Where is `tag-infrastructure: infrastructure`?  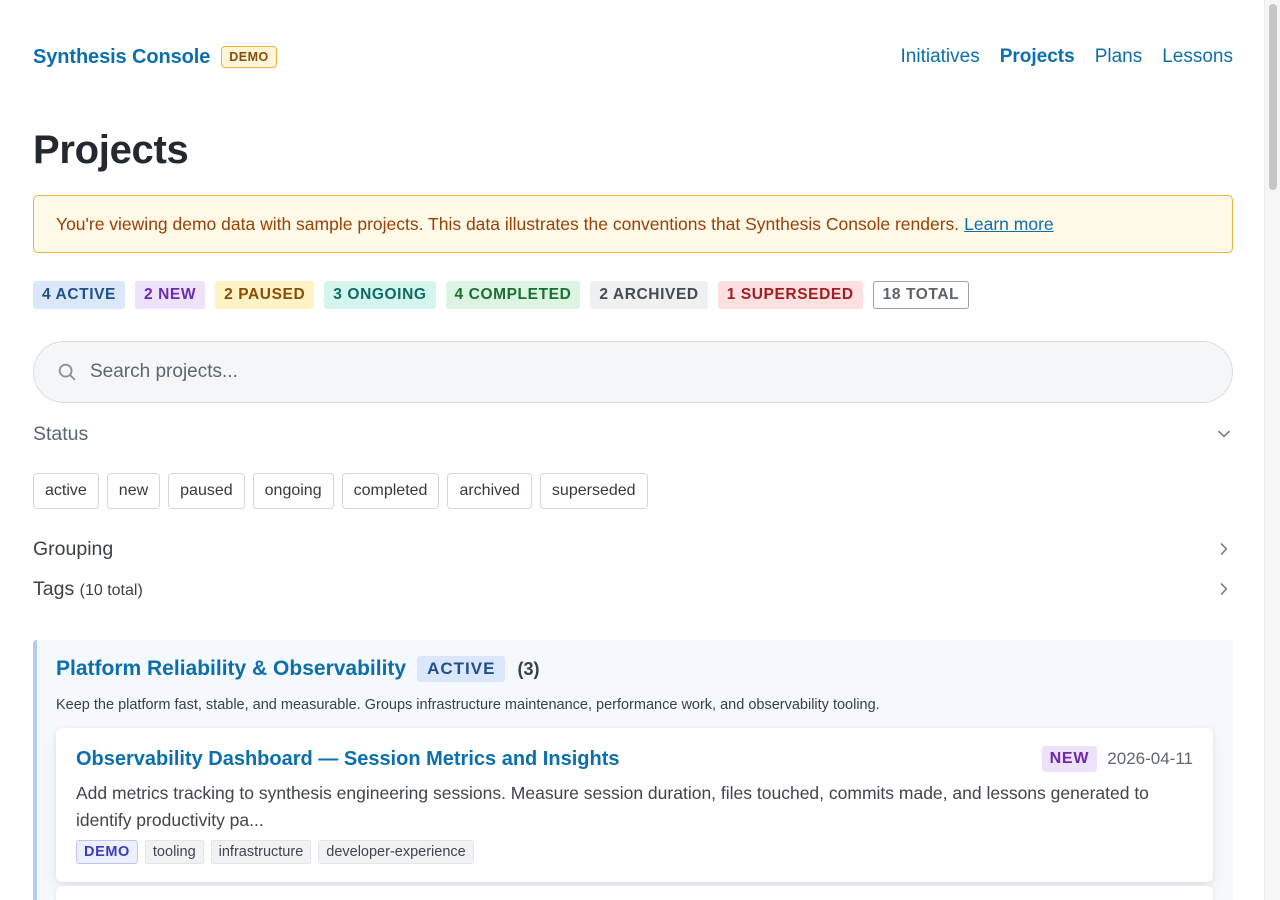 tag-infrastructure: infrastructure is located at coordinates (261, 852).